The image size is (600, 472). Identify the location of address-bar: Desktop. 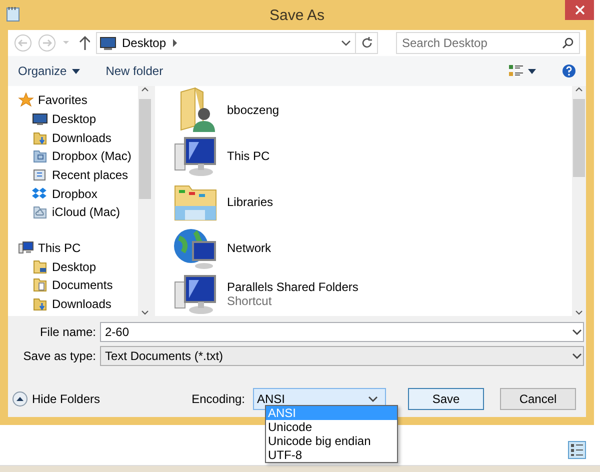
(237, 43).